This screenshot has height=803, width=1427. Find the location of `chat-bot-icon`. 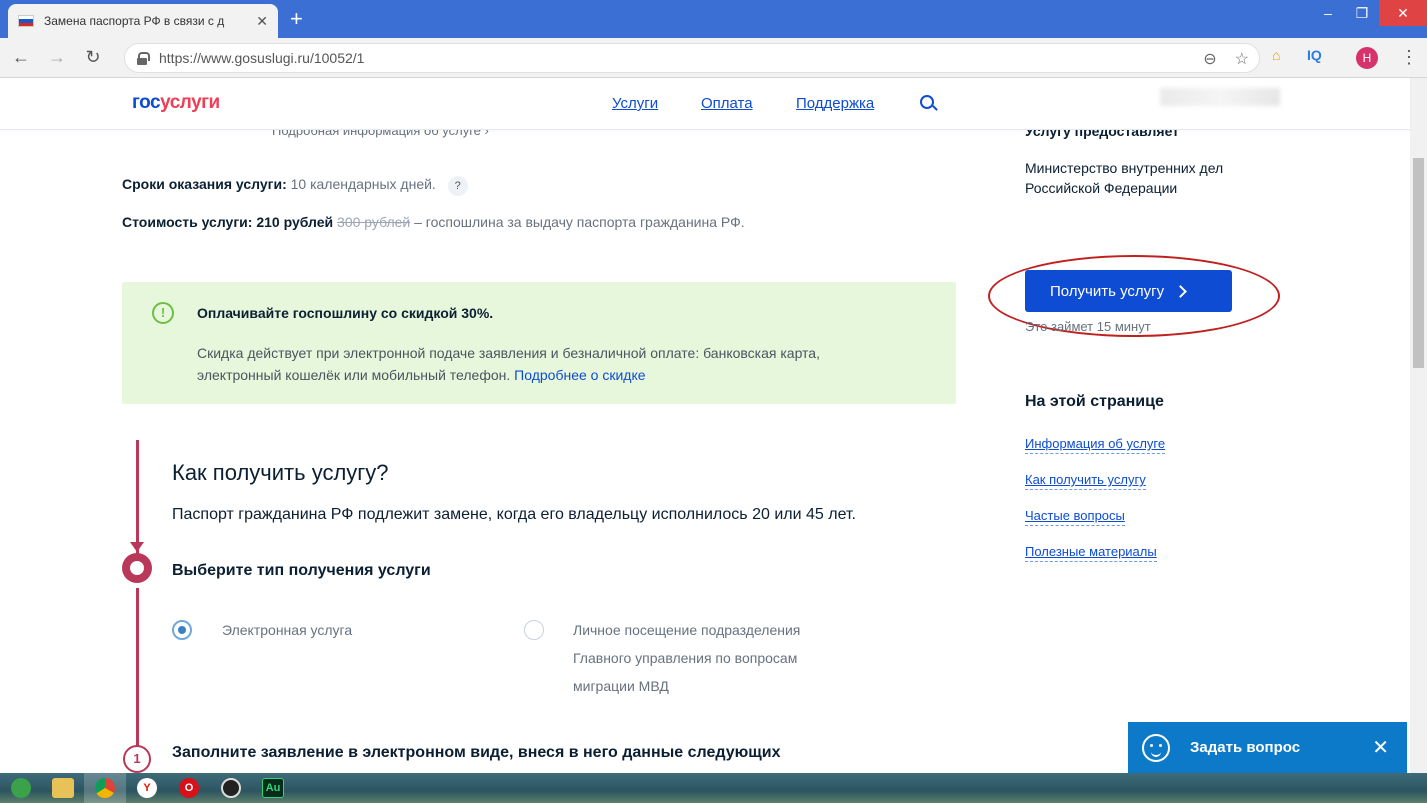

chat-bot-icon is located at coordinates (1156, 747).